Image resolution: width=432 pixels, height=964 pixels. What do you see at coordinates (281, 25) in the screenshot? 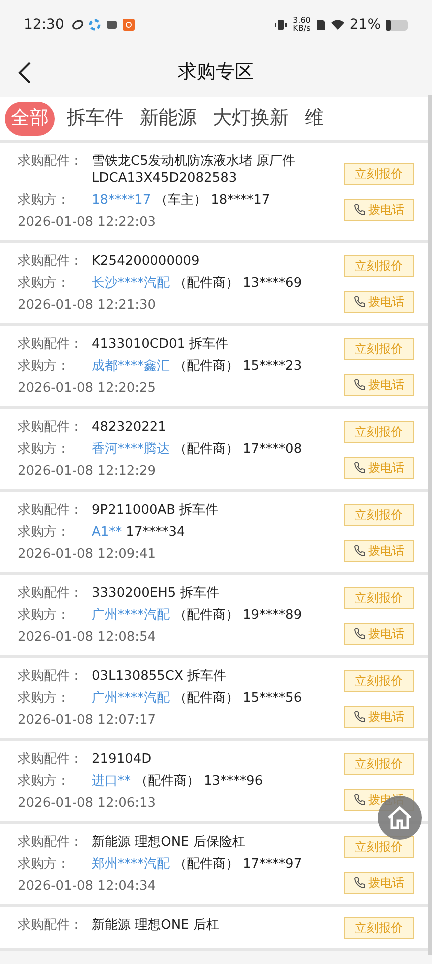
I see `vibrate-icon` at bounding box center [281, 25].